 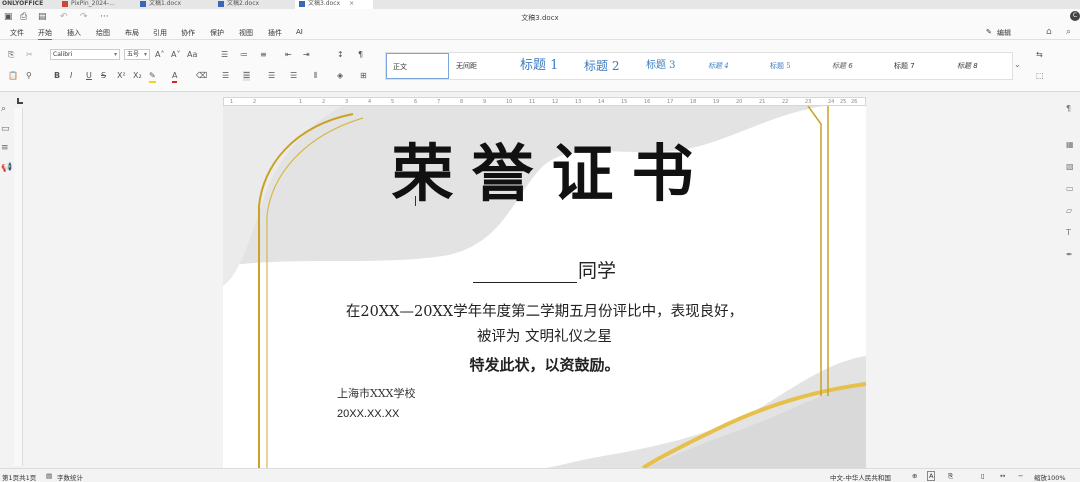 I want to click on line-spacing-icon: ↕, so click(x=340, y=55).